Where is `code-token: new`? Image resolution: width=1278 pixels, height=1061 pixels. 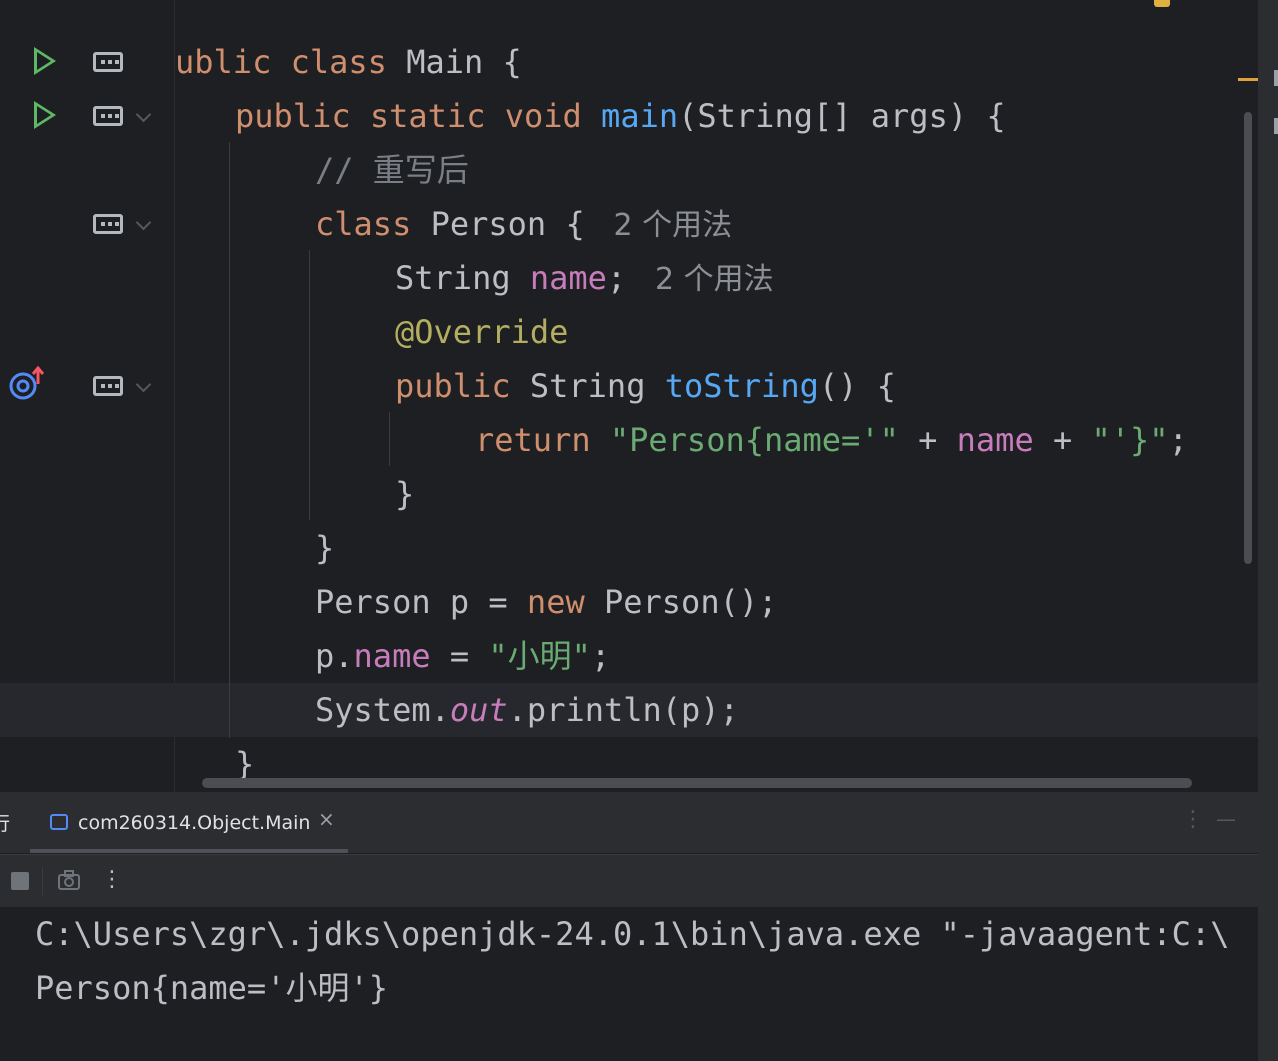 code-token: new is located at coordinates (565, 602).